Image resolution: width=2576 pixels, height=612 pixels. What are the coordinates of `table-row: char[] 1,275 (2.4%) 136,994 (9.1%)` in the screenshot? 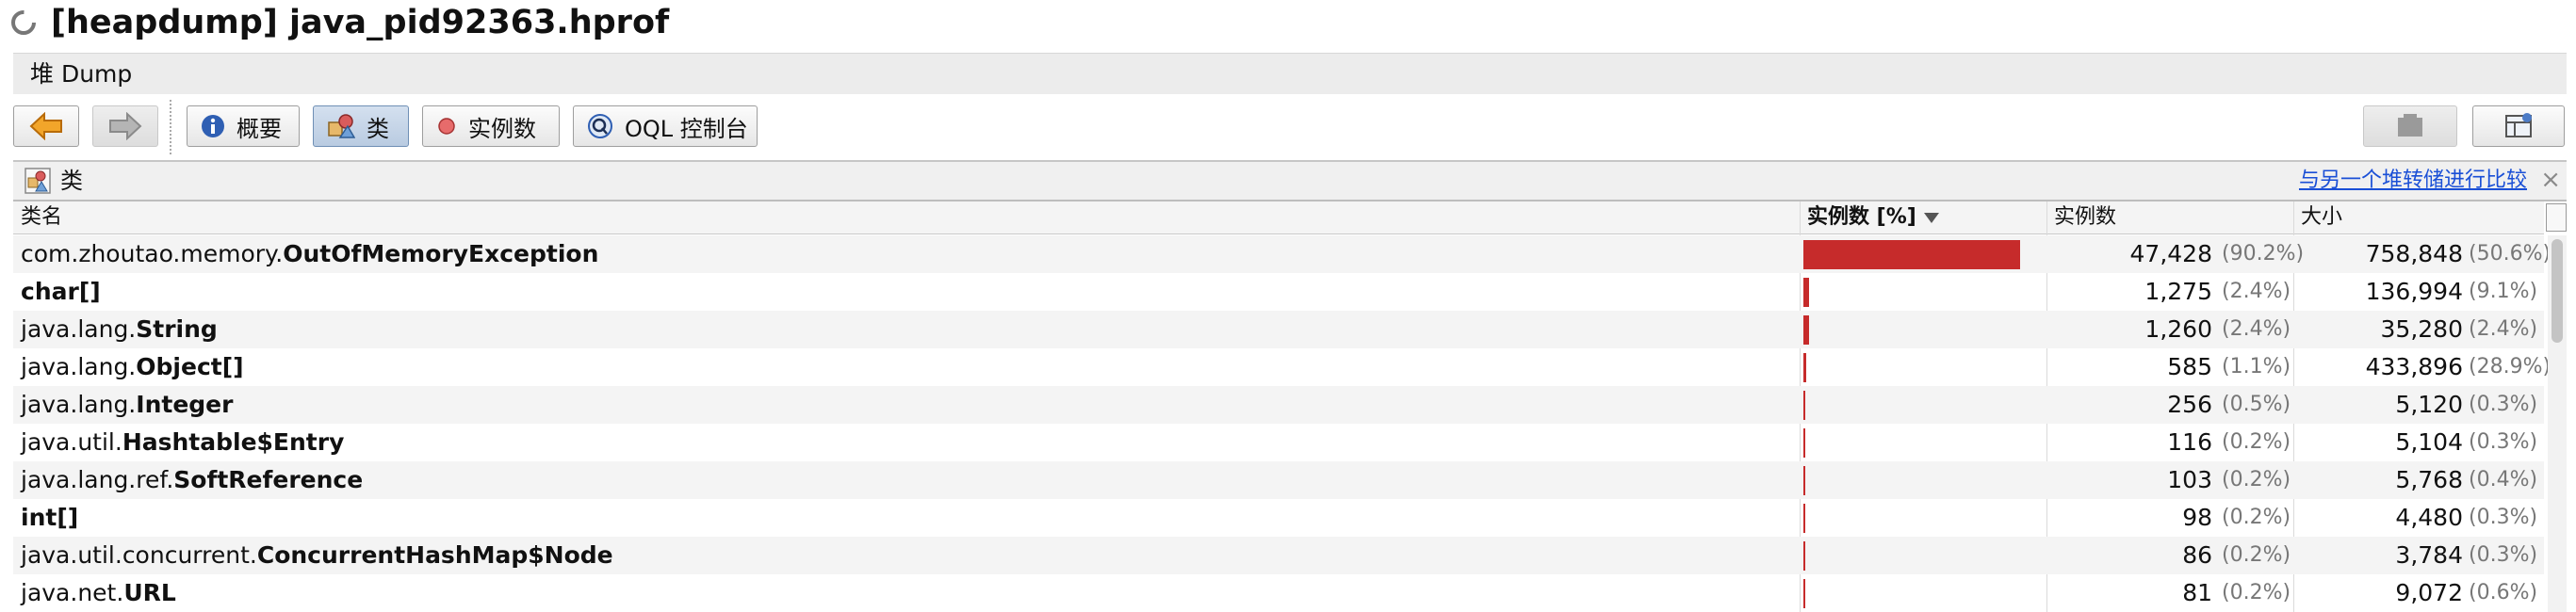 It's located at (1278, 292).